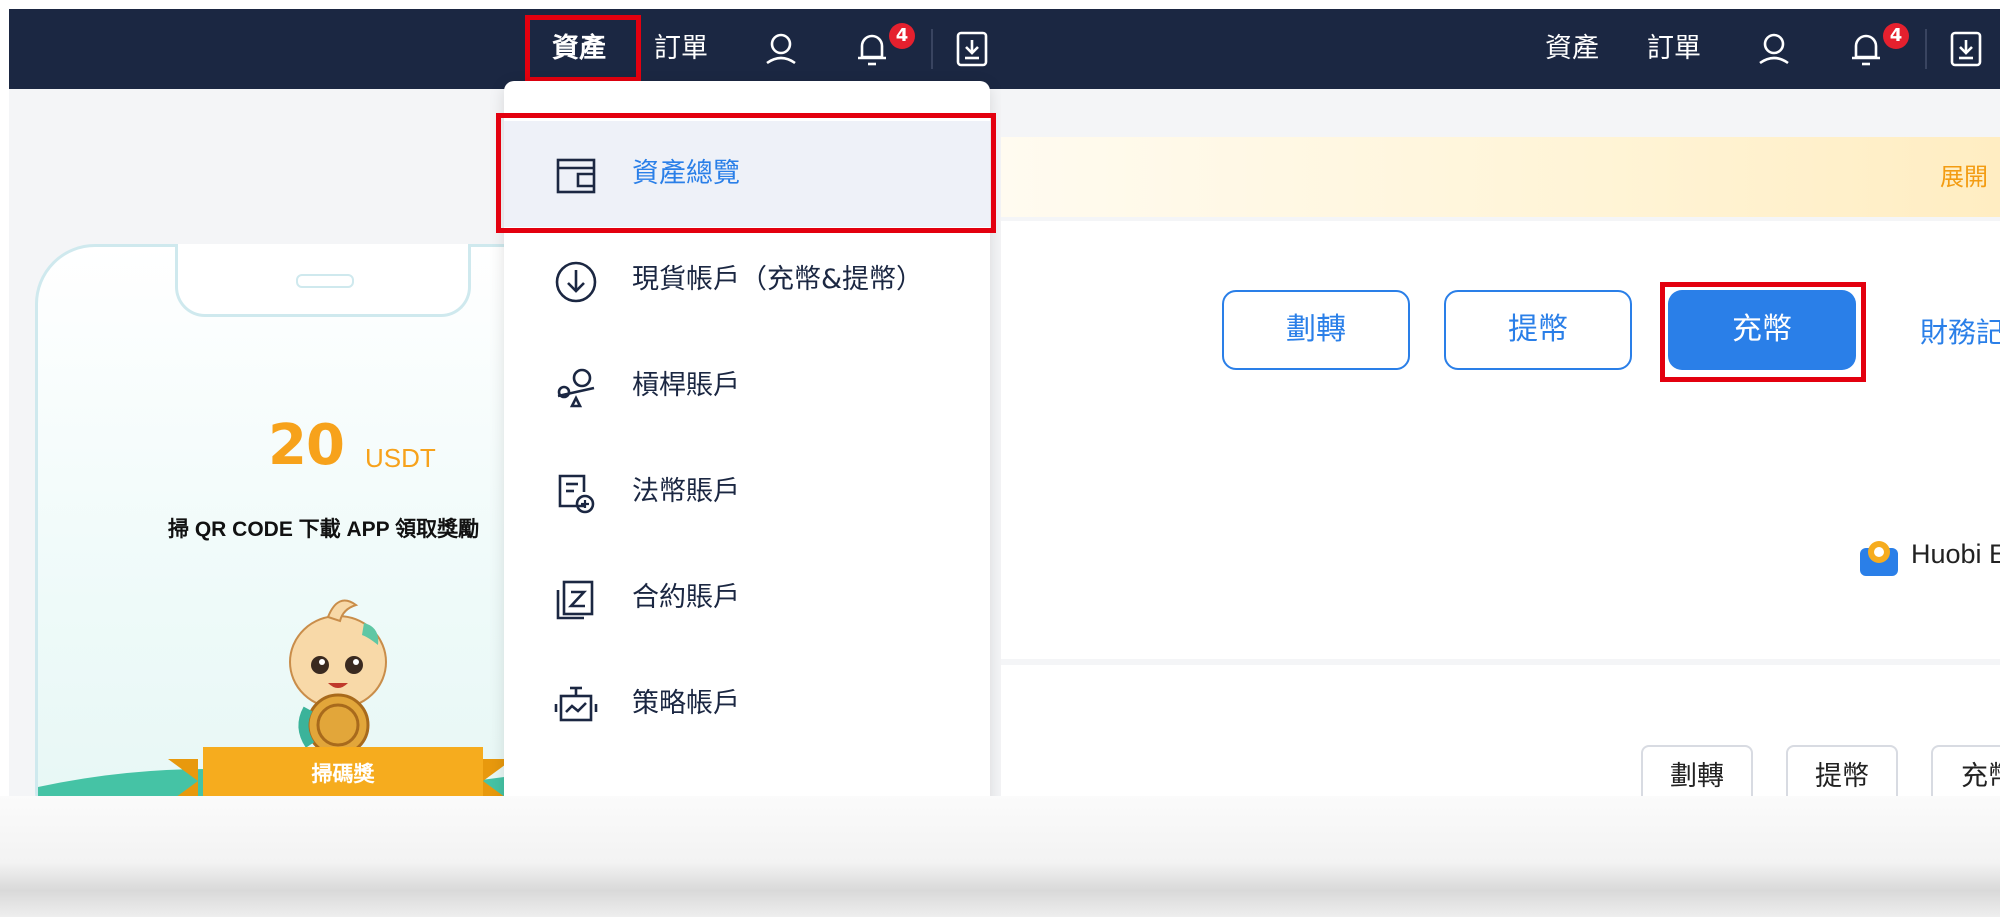 Image resolution: width=2000 pixels, height=917 pixels. What do you see at coordinates (686, 491) in the screenshot?
I see `menu-item-label: 法幣賬戶` at bounding box center [686, 491].